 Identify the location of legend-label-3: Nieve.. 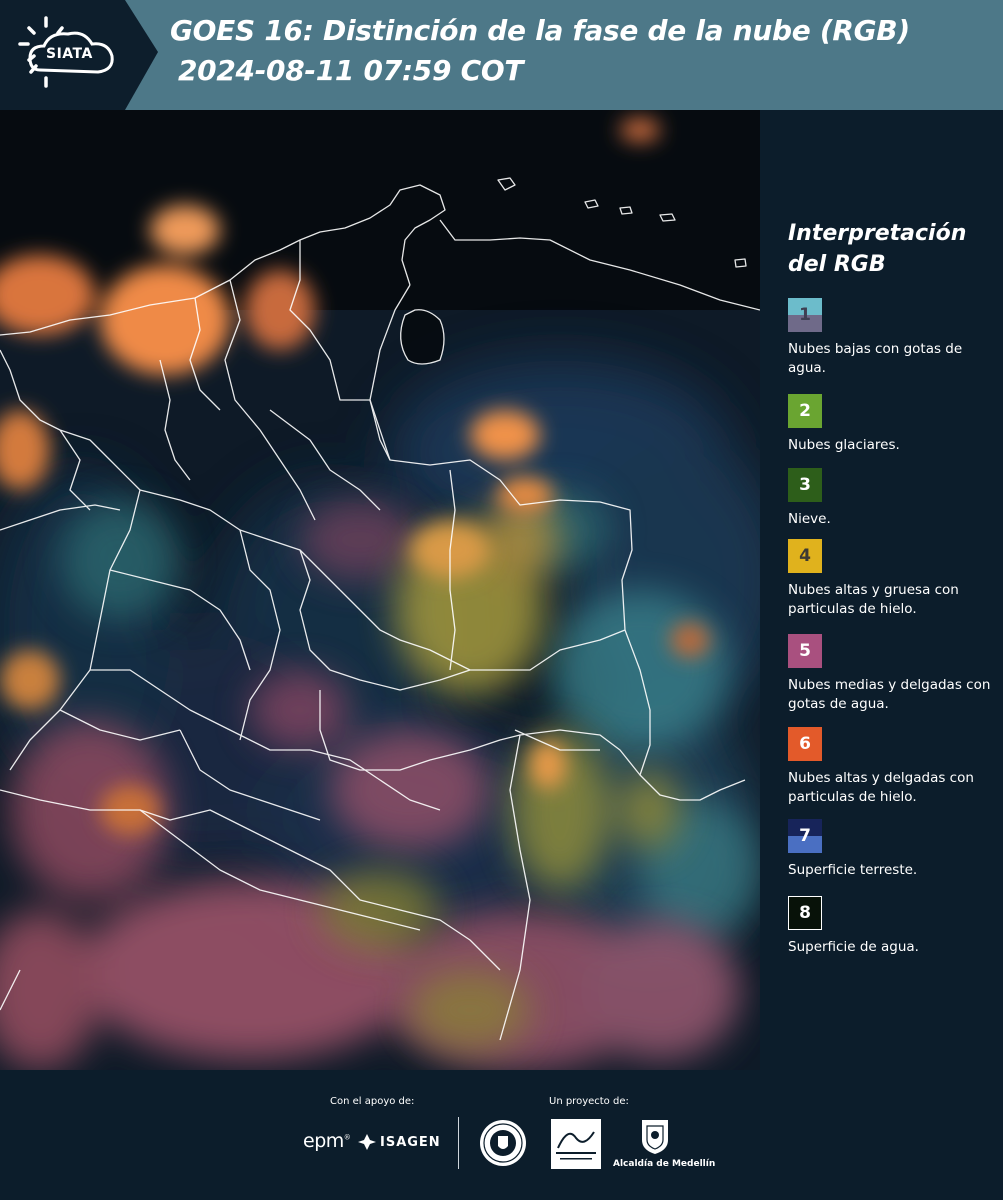
(809, 519).